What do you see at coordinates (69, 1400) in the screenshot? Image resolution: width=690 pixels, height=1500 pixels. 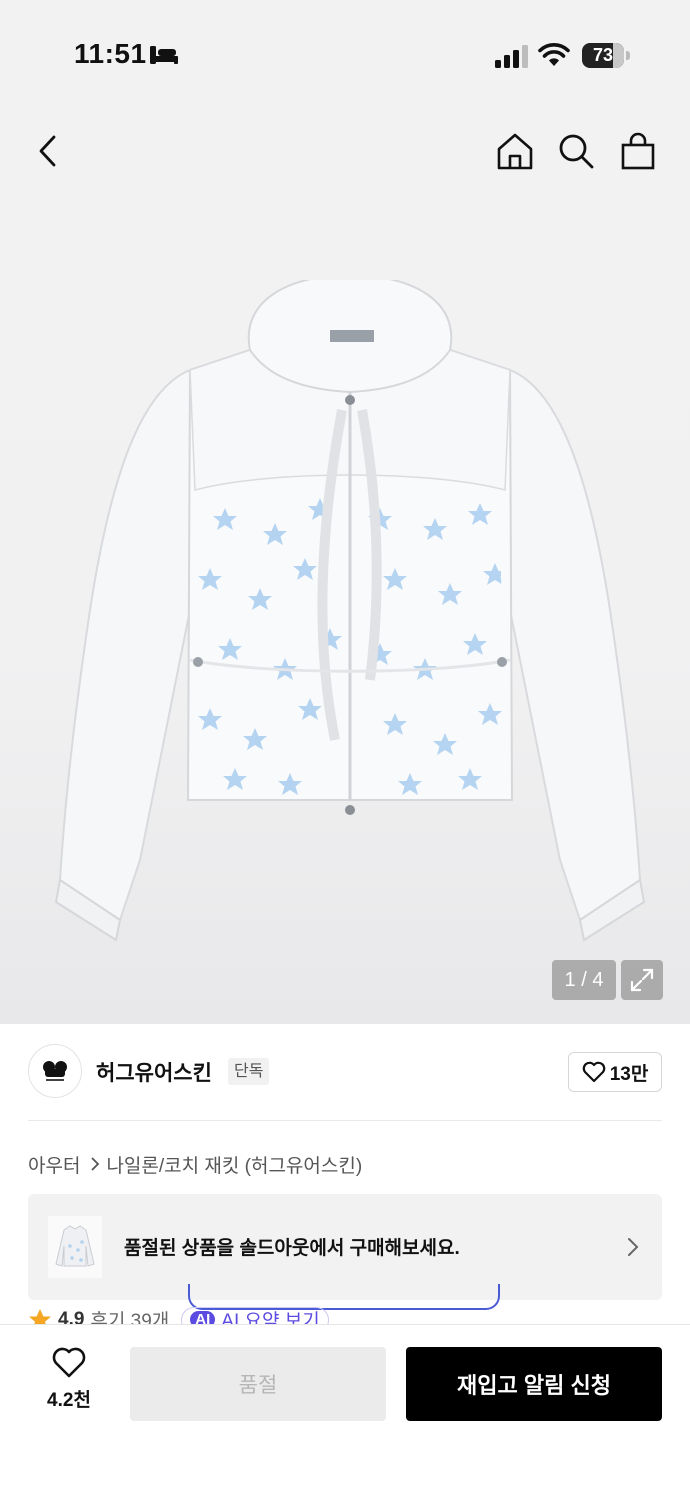 I see `wishlist-count: 4.2천` at bounding box center [69, 1400].